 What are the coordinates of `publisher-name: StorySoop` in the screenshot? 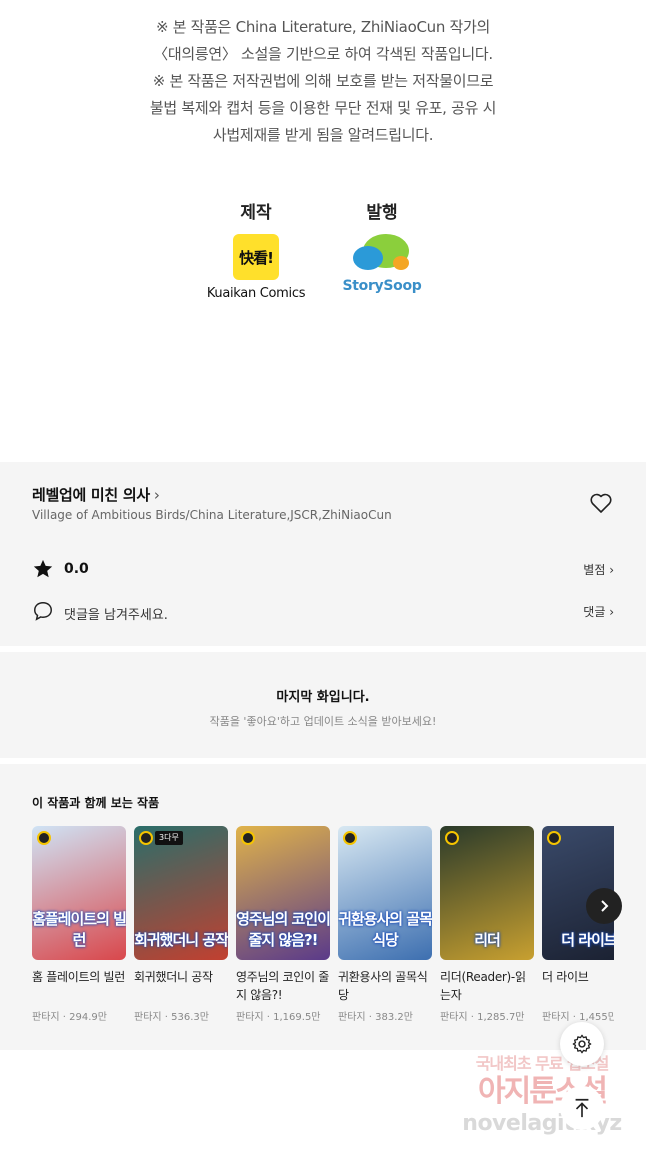 It's located at (382, 286).